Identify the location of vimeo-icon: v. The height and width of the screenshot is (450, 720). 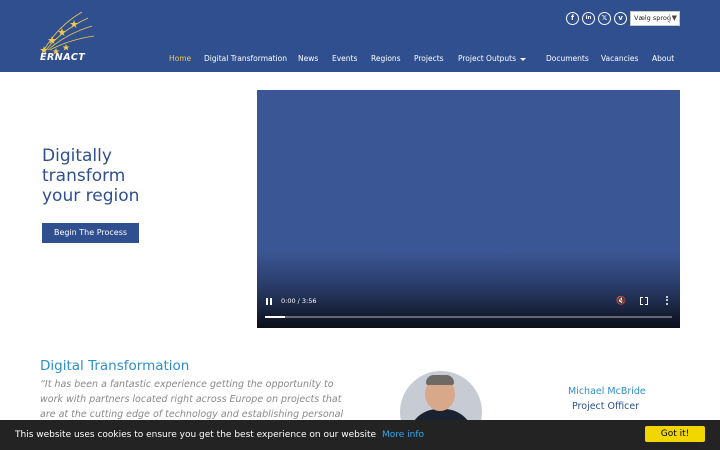
(620, 18).